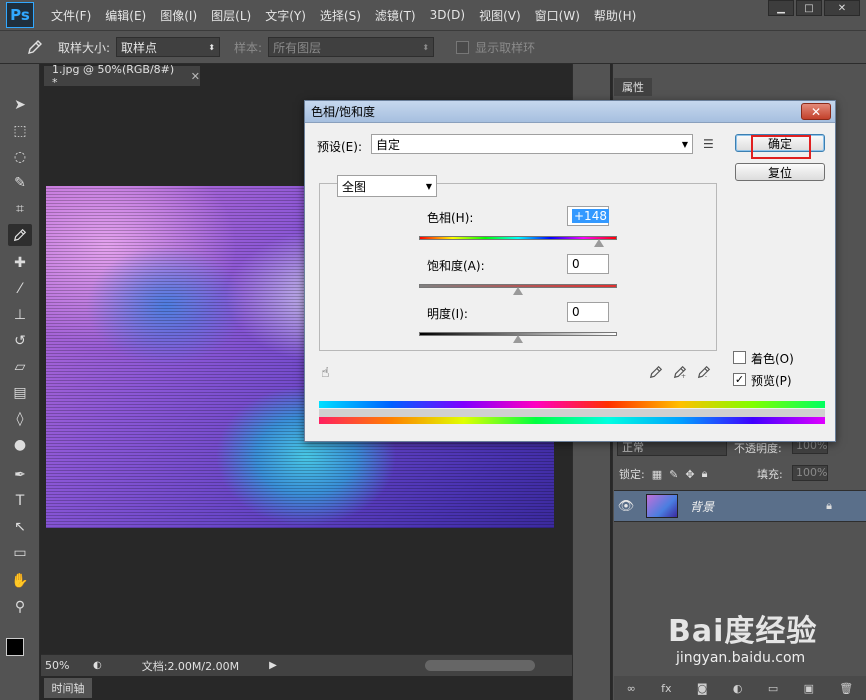  Describe the element at coordinates (20, 289) in the screenshot. I see `brush-tool-icon: ⁄` at that location.